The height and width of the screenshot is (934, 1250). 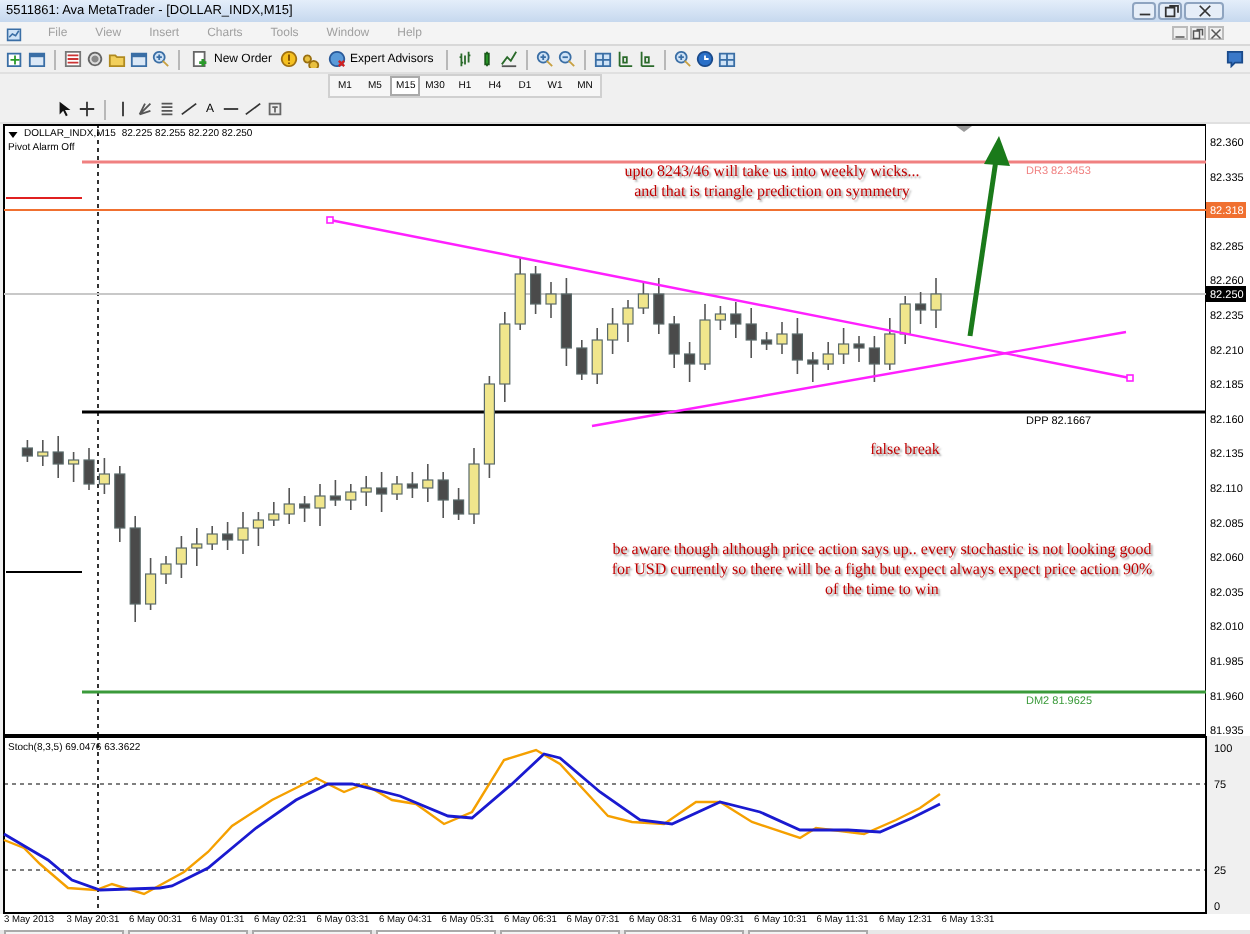 What do you see at coordinates (44, 198) in the screenshot?
I see `level-line` at bounding box center [44, 198].